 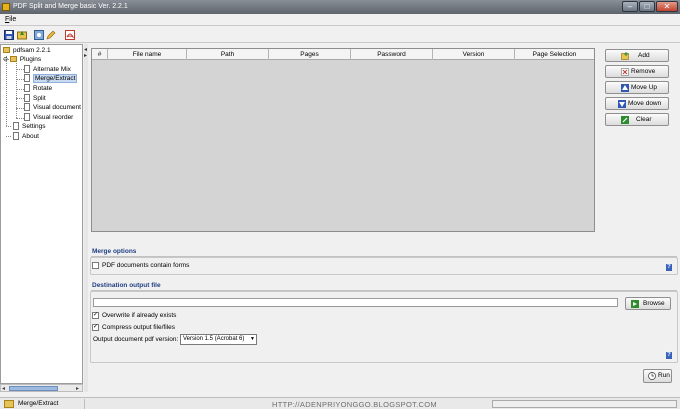 I want to click on tree-plugin-label: Visual reorder, so click(x=53, y=117).